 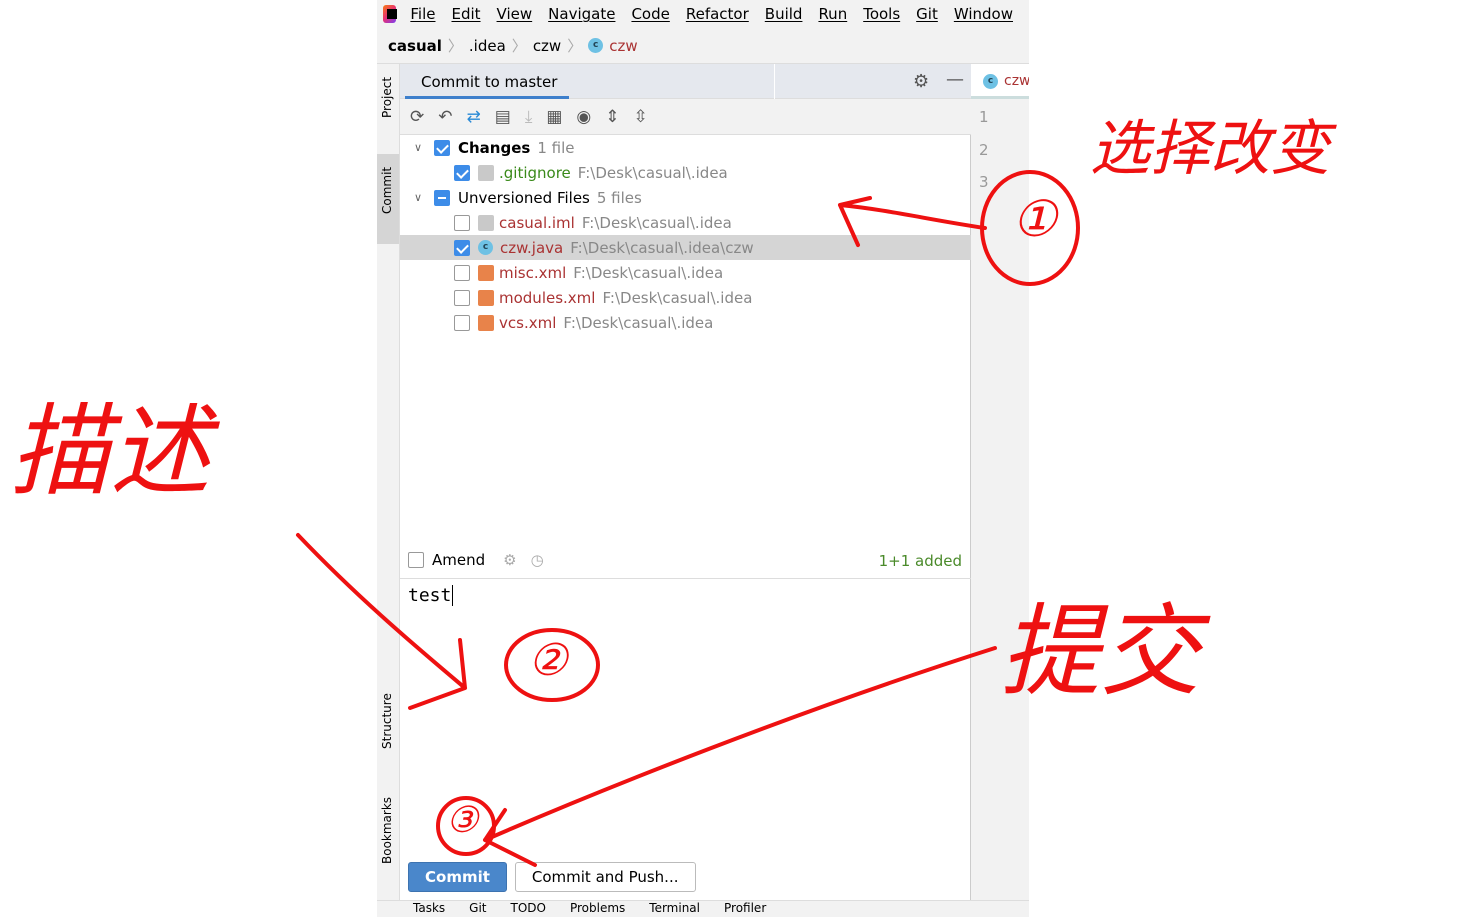 What do you see at coordinates (462, 820) in the screenshot?
I see `annotation-step3: ③` at bounding box center [462, 820].